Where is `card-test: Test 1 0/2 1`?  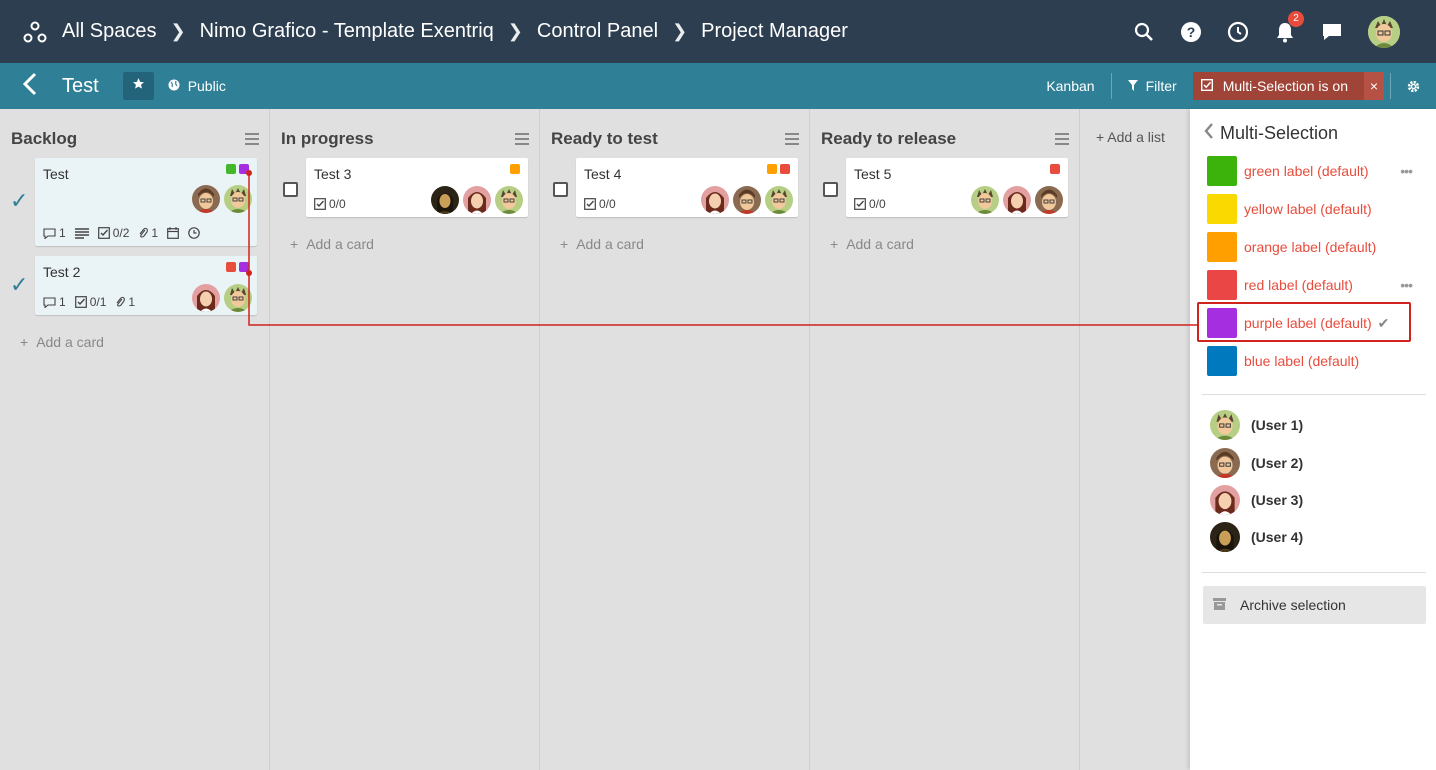 card-test: Test 1 0/2 1 is located at coordinates (146, 202).